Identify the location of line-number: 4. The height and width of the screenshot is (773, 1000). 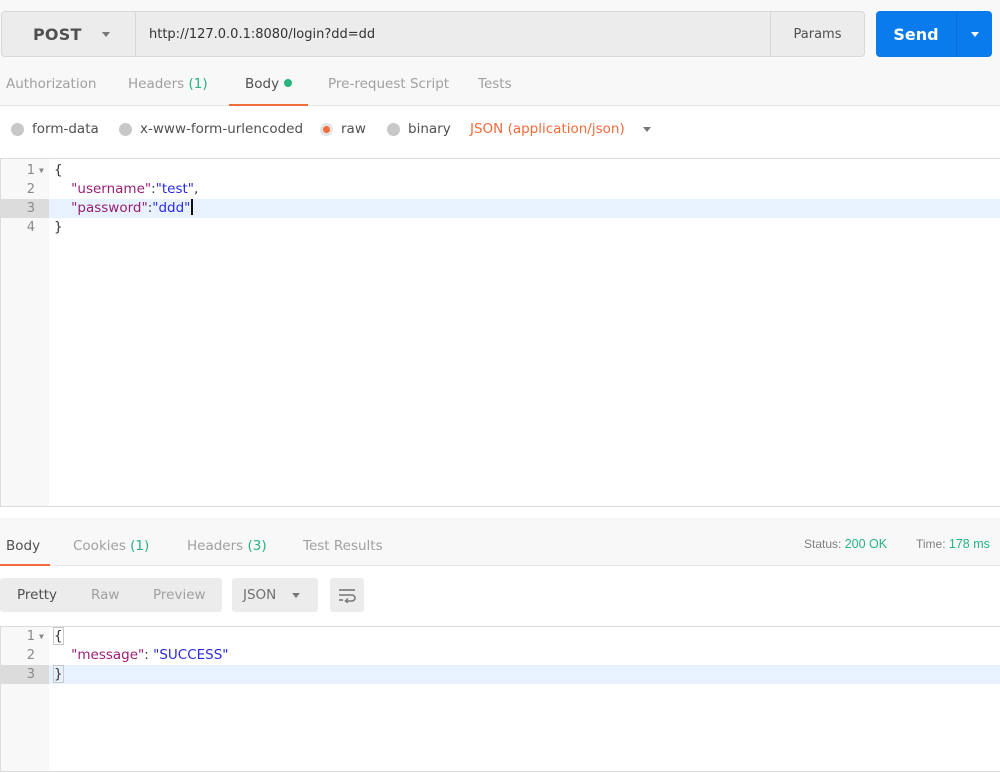
(30, 227).